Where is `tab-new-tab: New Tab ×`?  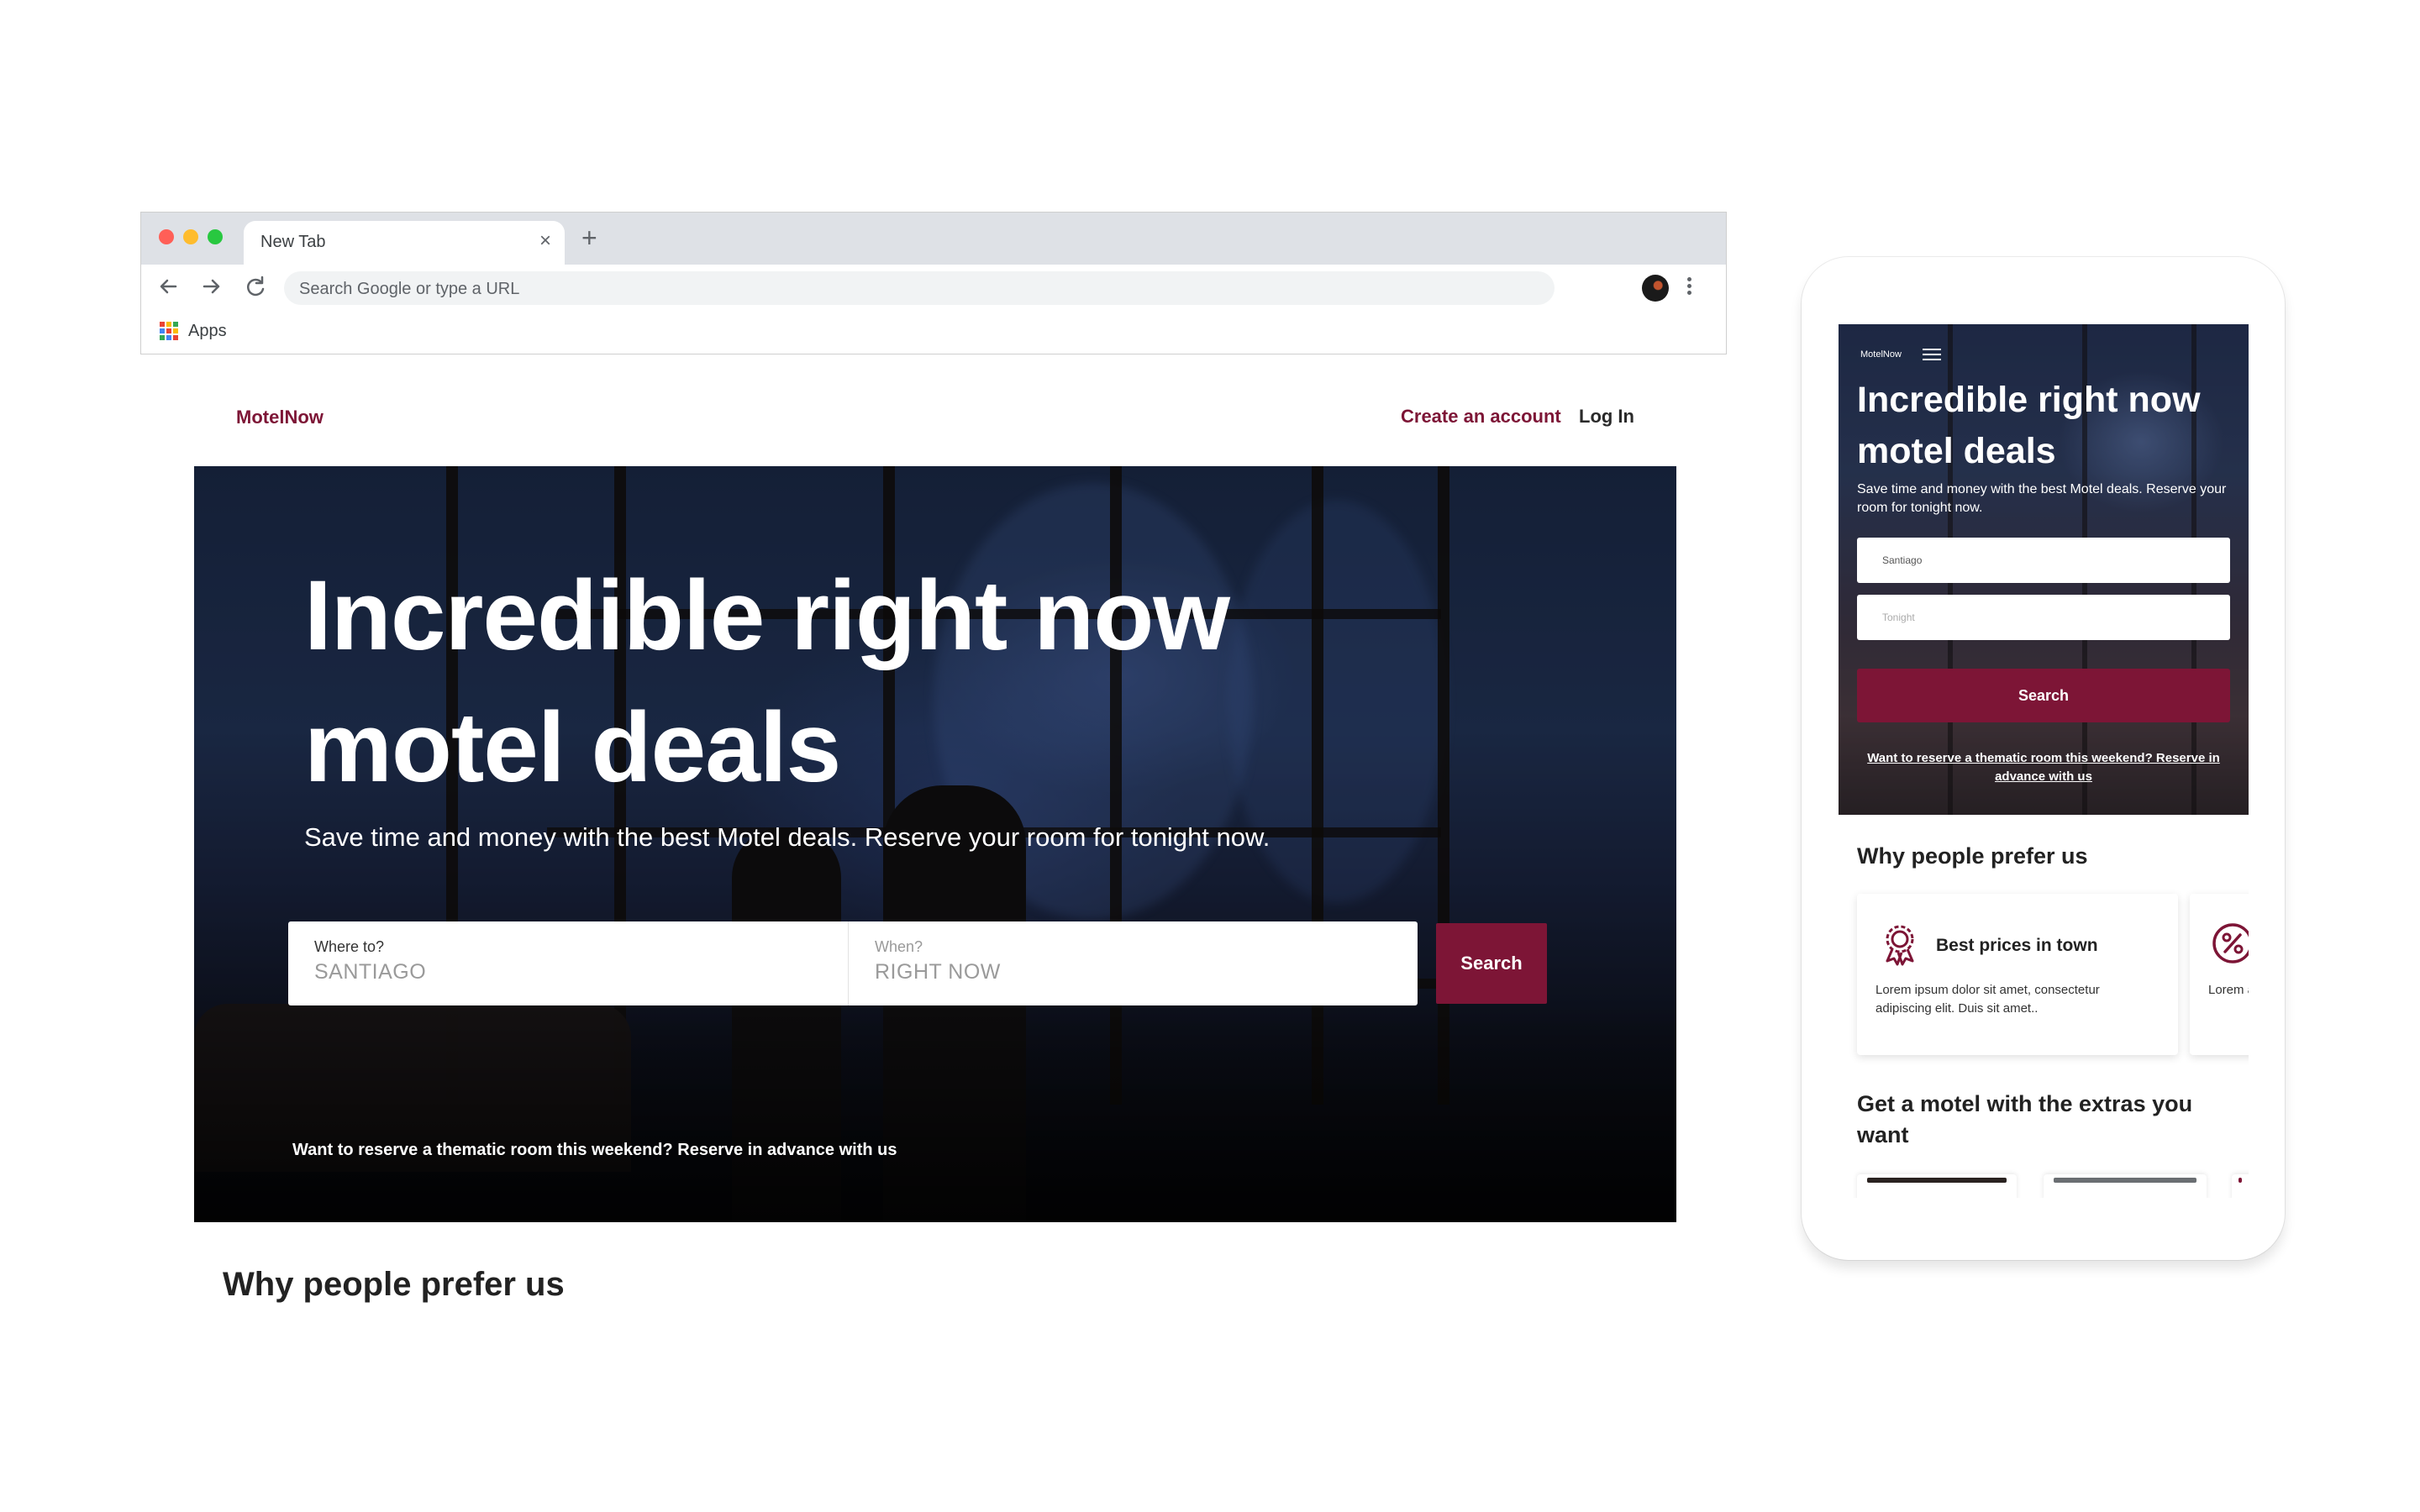 tab-new-tab: New Tab × is located at coordinates (405, 243).